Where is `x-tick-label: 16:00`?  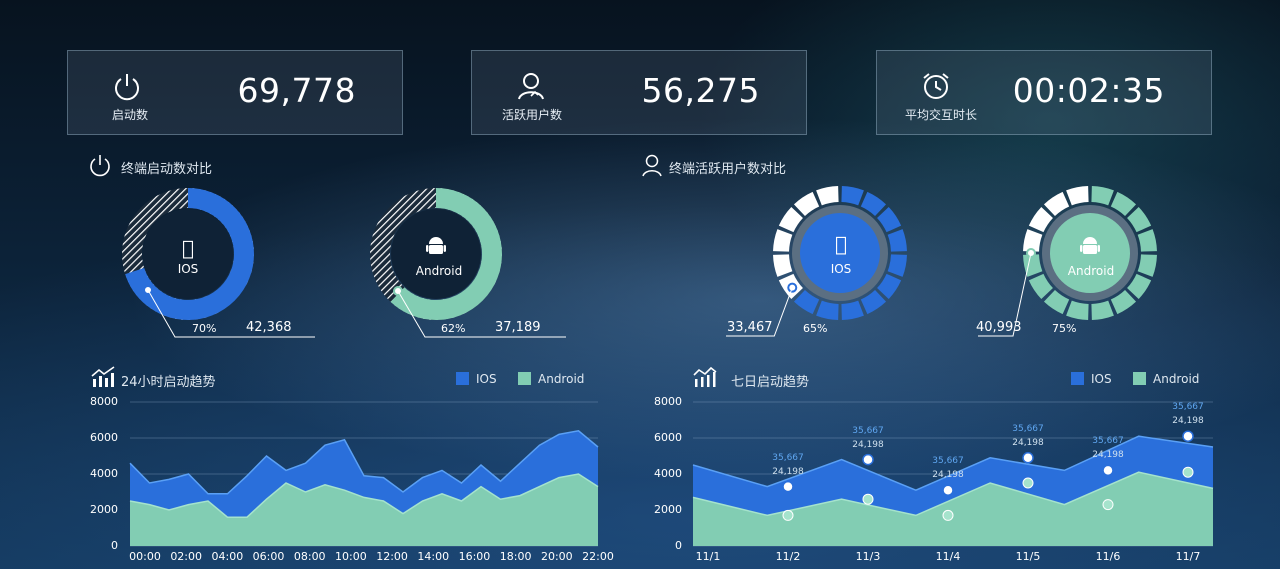
x-tick-label: 16:00 is located at coordinates (474, 556).